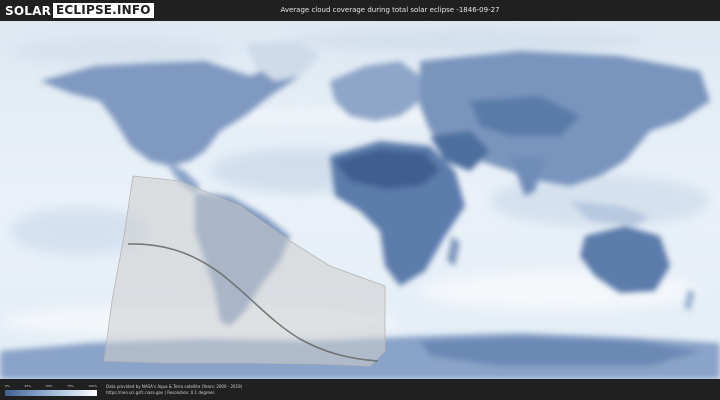 This screenshot has height=400, width=720. What do you see at coordinates (7, 386) in the screenshot?
I see `legend-tick: 0%` at bounding box center [7, 386].